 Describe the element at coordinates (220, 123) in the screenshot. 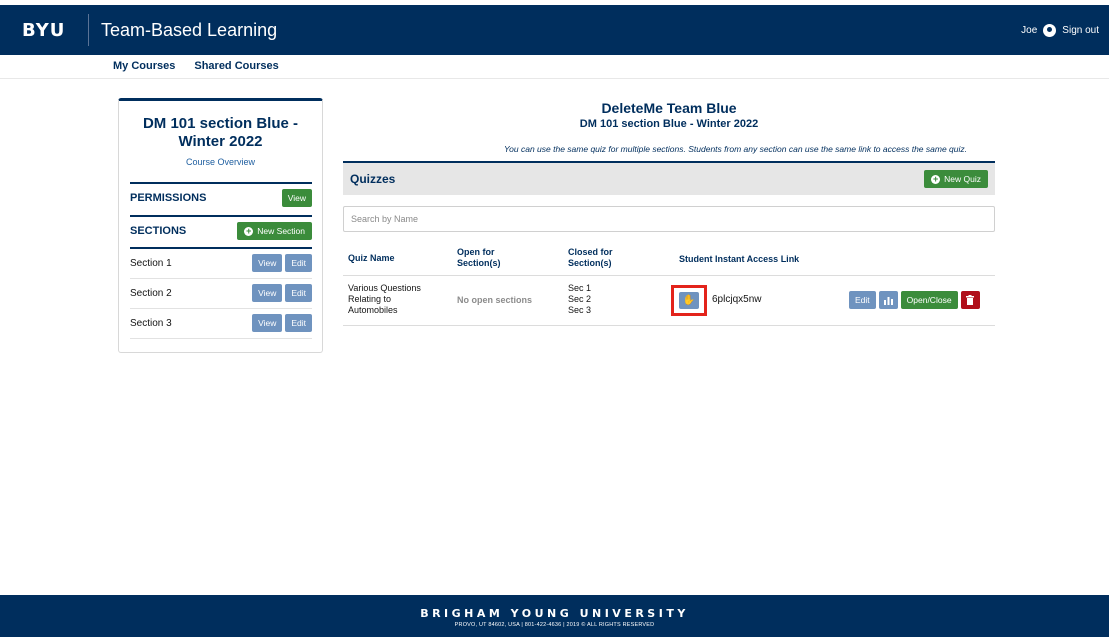

I see `course-title-line-1: DM 101 section Blue -` at that location.